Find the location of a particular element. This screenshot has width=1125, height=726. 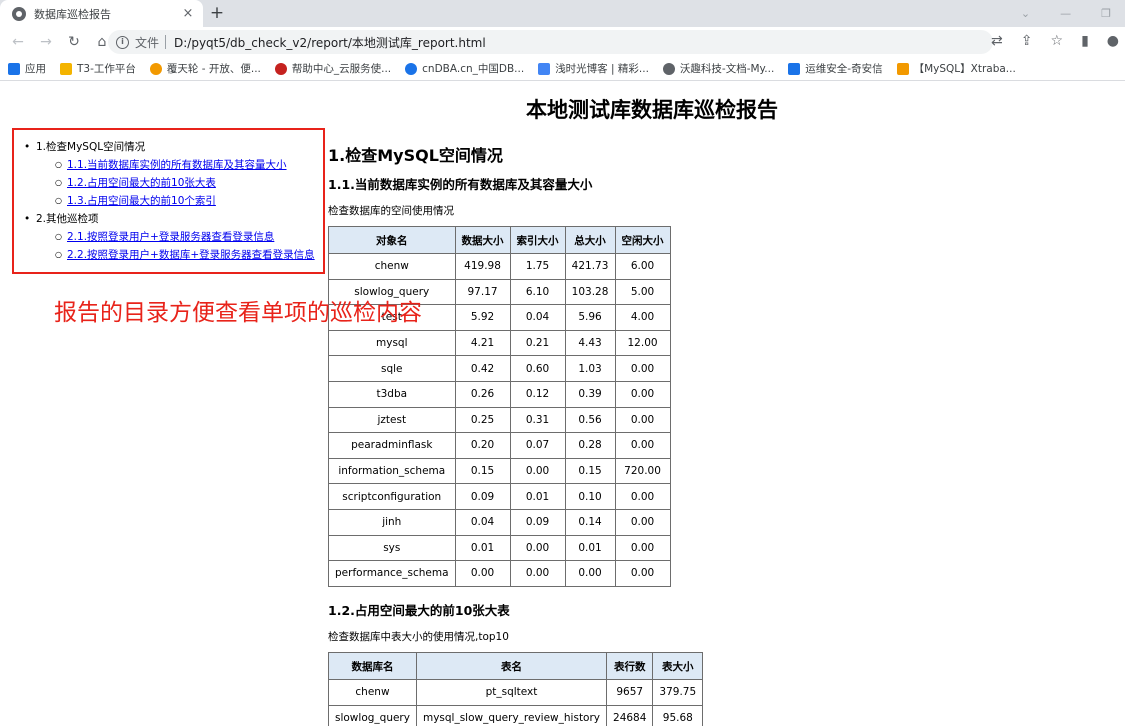

toc-link: 1.3.占用空间最大的前10个索引 is located at coordinates (141, 201).